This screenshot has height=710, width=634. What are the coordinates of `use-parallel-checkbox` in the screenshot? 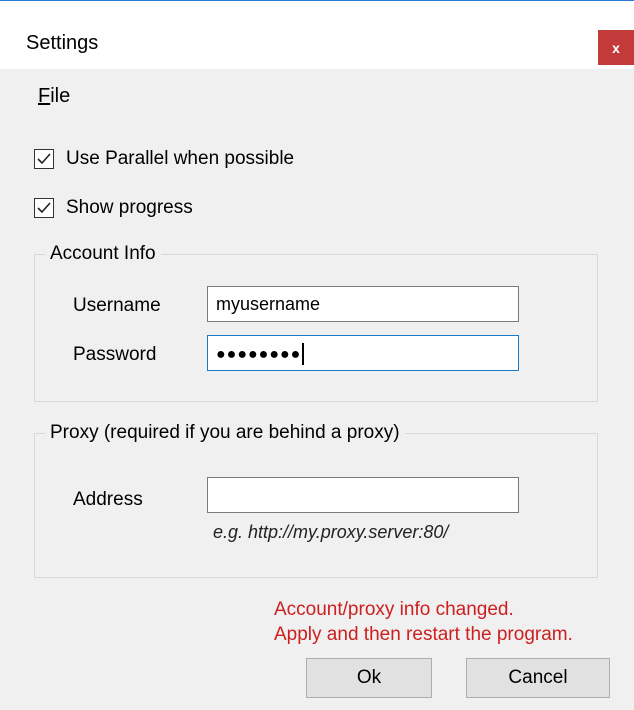 It's located at (44, 159).